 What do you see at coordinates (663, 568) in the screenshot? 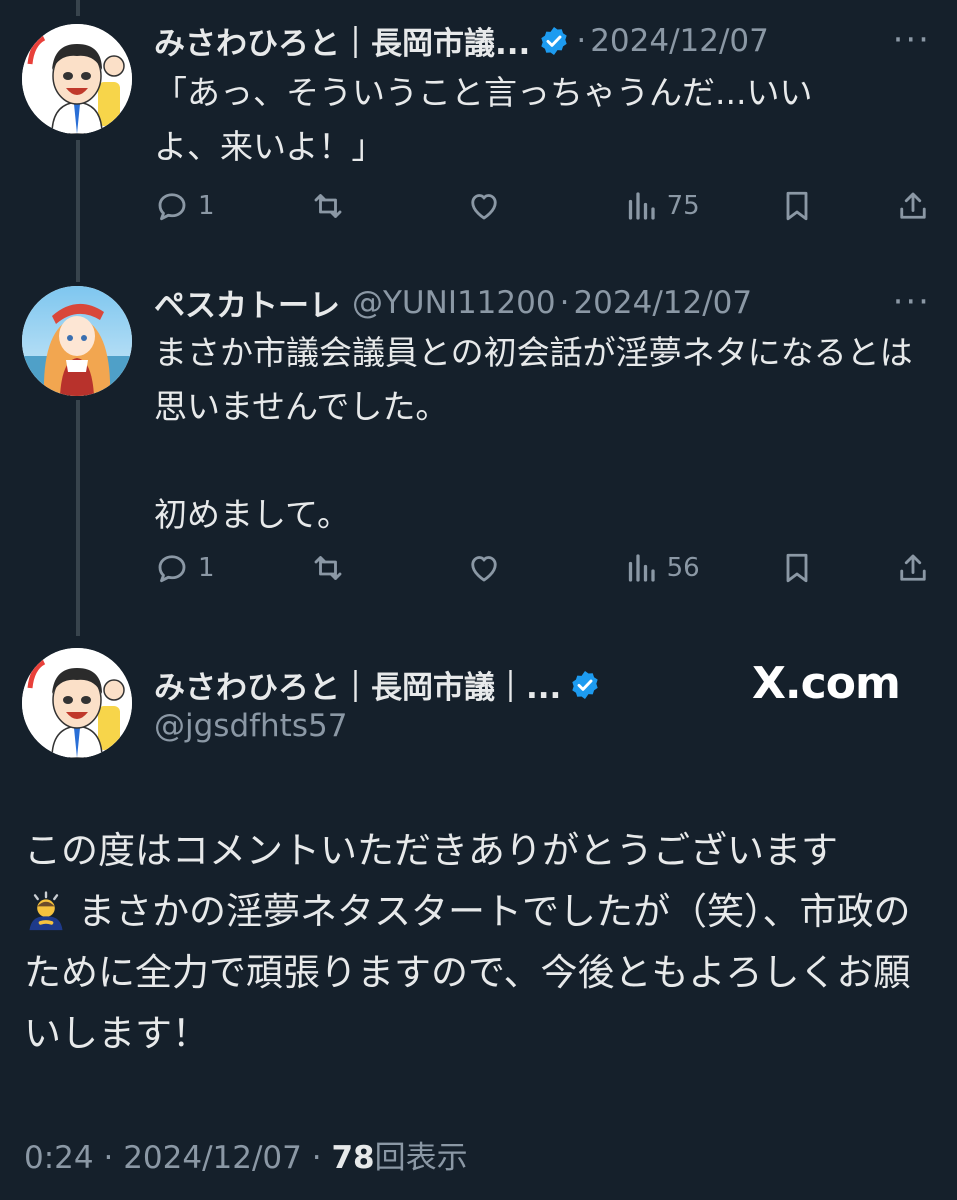
I see `views-button: 56` at bounding box center [663, 568].